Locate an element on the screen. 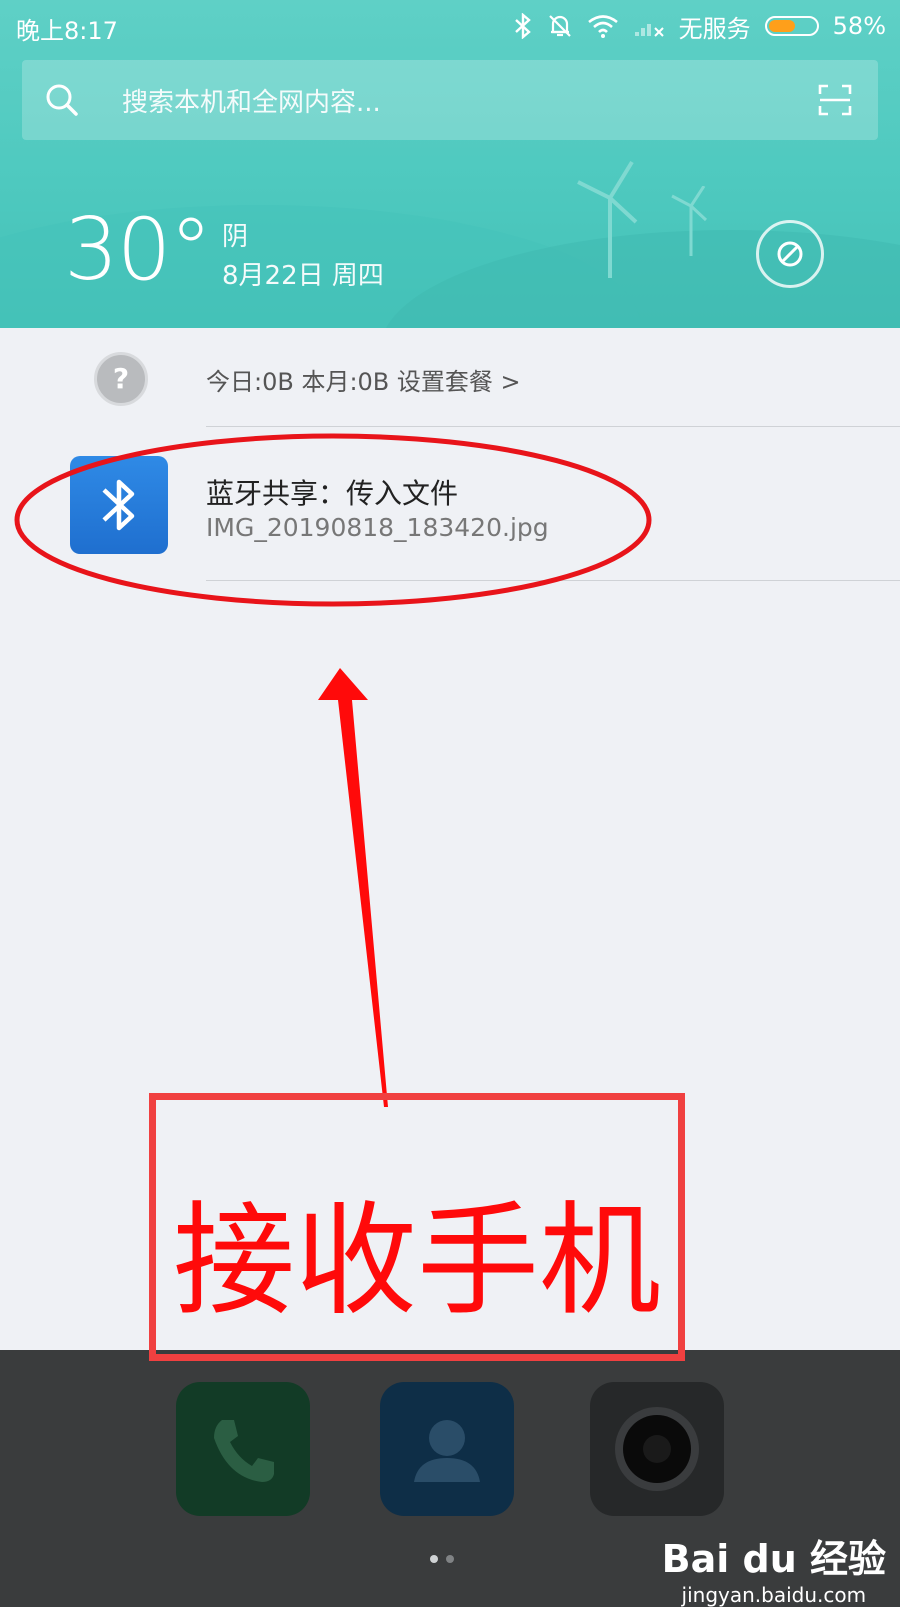 The width and height of the screenshot is (900, 1607). battery-percent: 58% is located at coordinates (859, 26).